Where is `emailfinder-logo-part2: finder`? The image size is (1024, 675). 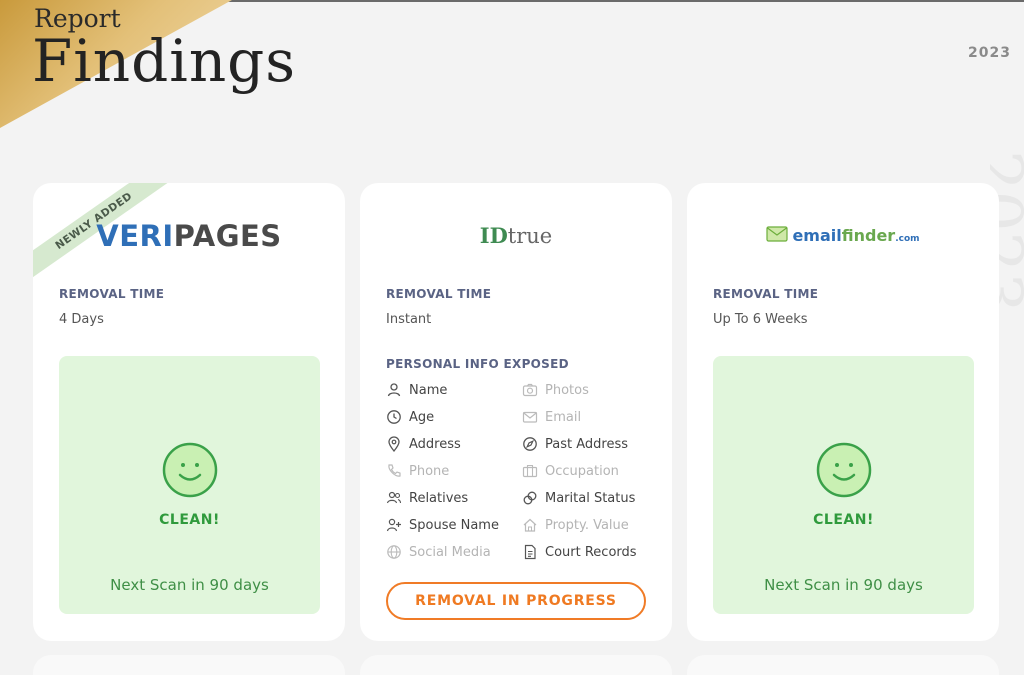 emailfinder-logo-part2: finder is located at coordinates (868, 235).